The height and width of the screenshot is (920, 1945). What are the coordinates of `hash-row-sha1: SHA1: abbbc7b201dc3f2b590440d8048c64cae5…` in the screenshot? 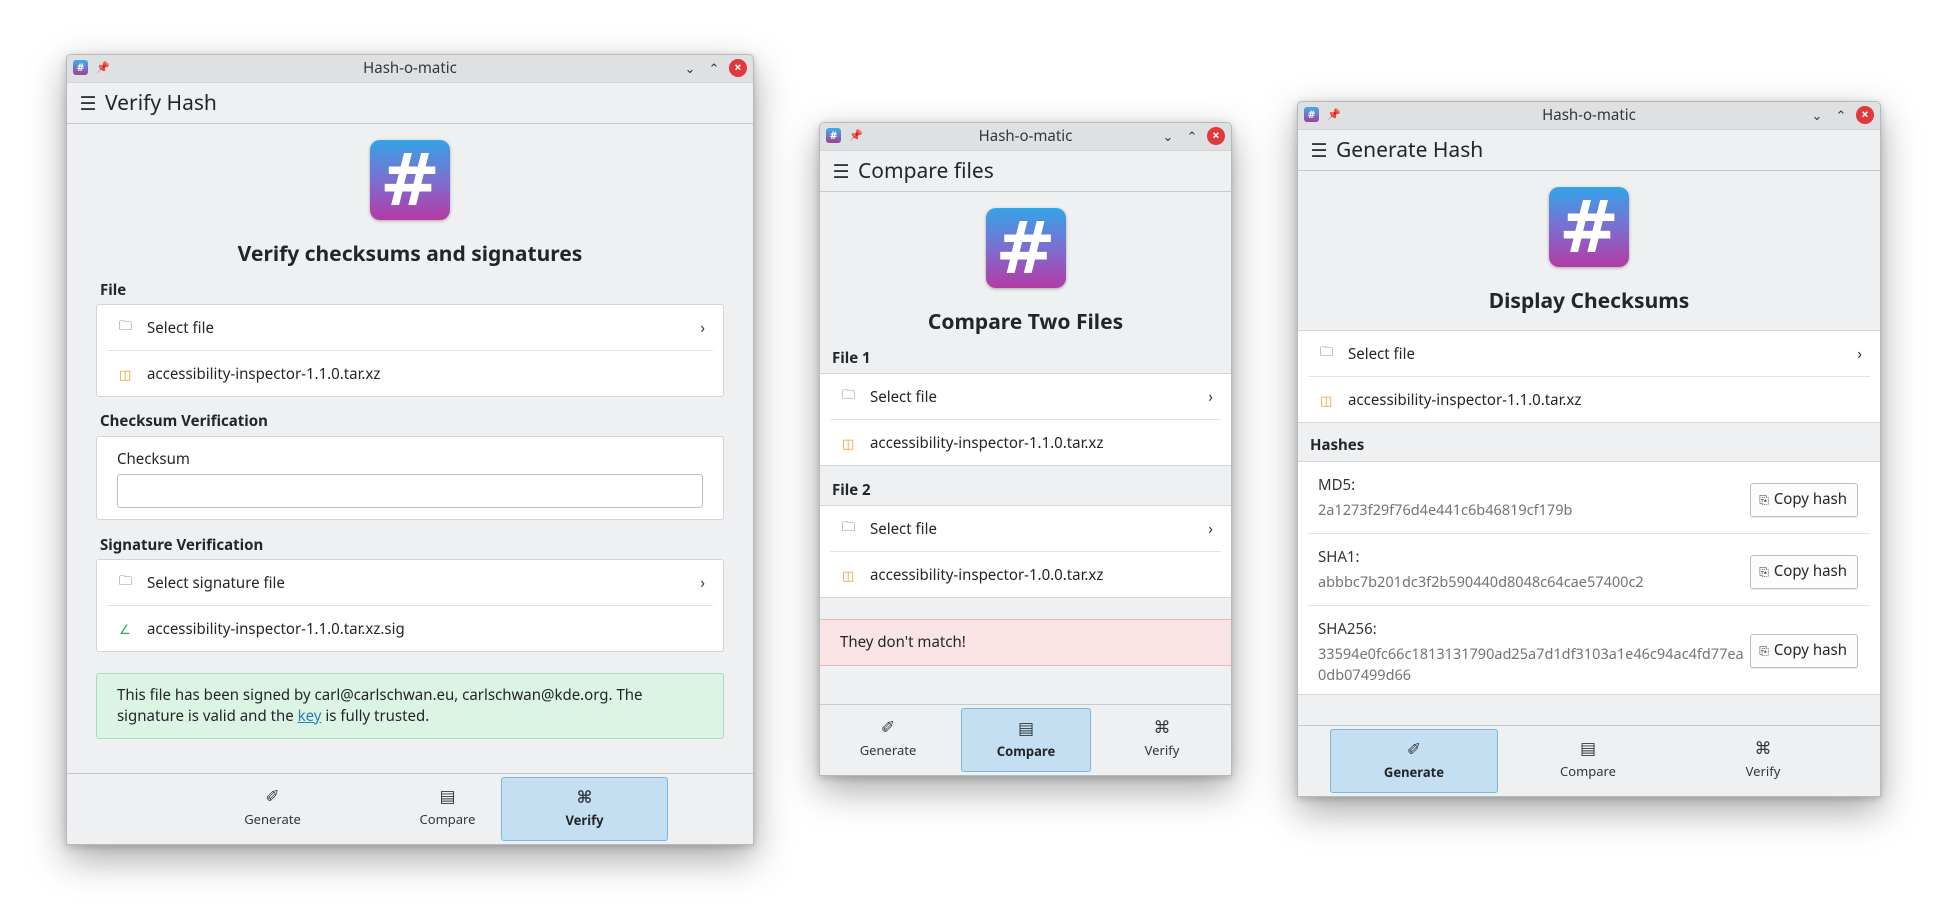 It's located at (1589, 569).